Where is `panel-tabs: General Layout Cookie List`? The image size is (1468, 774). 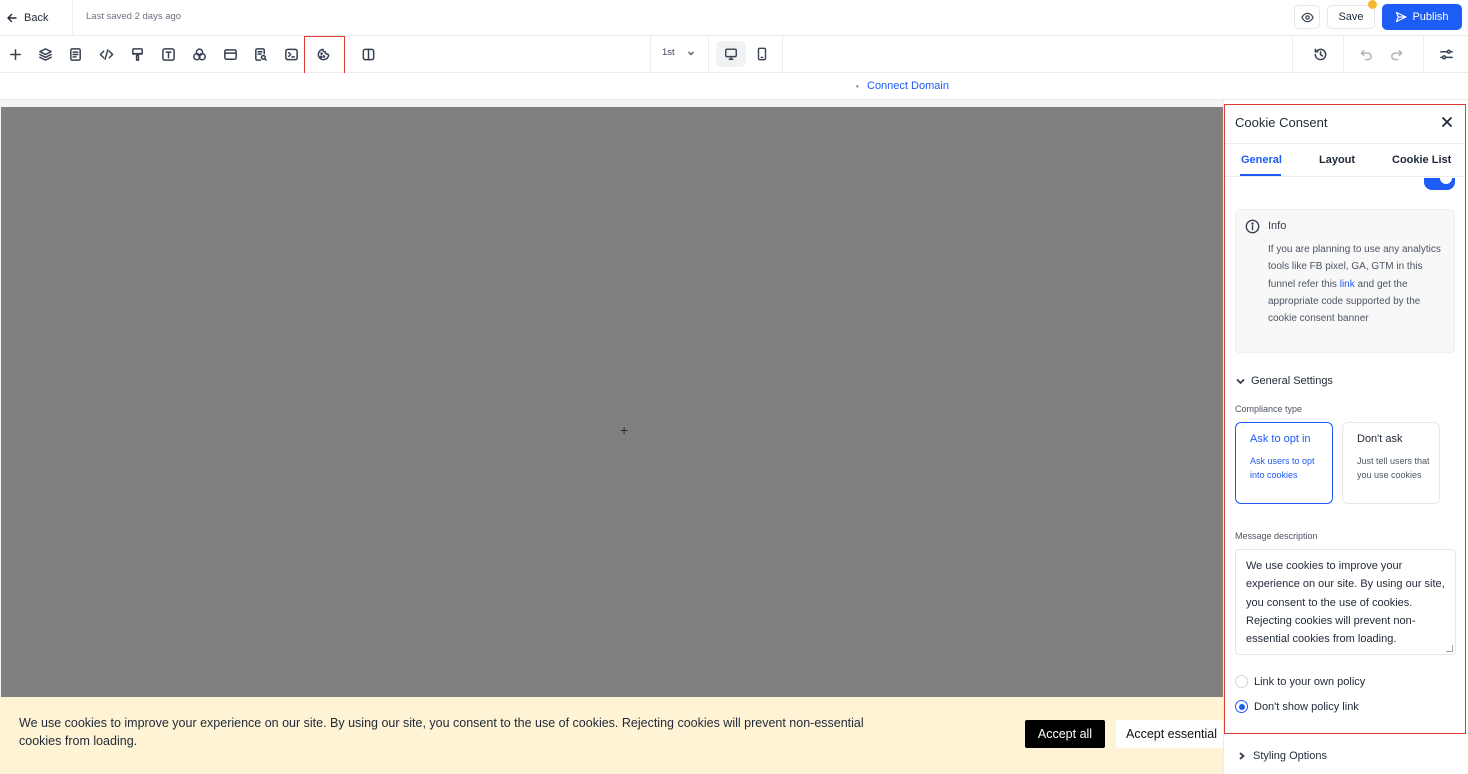 panel-tabs: General Layout Cookie List is located at coordinates (1345, 160).